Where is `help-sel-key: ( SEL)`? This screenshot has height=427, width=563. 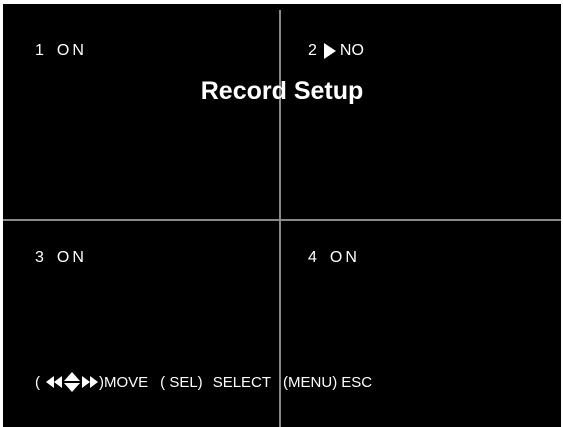
help-sel-key: ( SEL) is located at coordinates (181, 382).